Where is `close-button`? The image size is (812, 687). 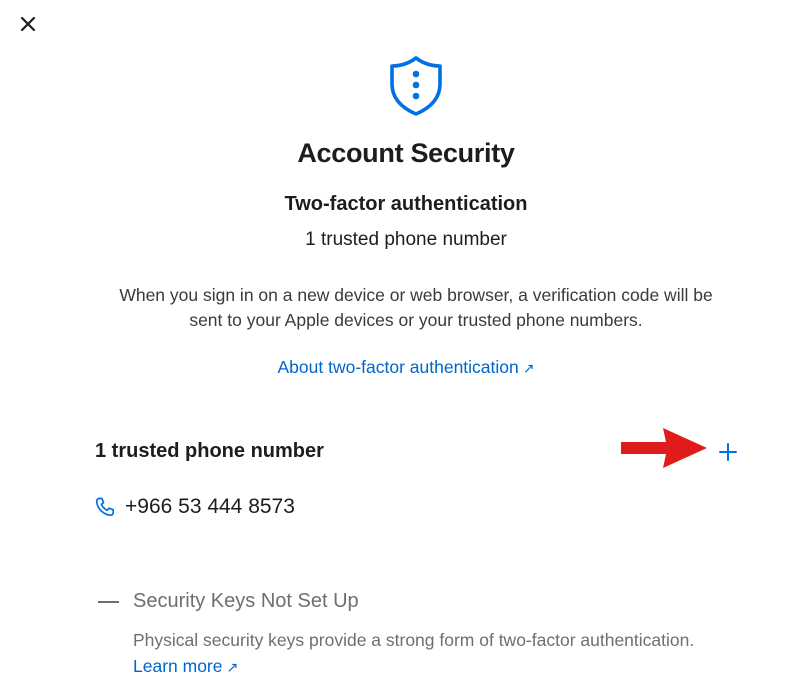 close-button is located at coordinates (28, 24).